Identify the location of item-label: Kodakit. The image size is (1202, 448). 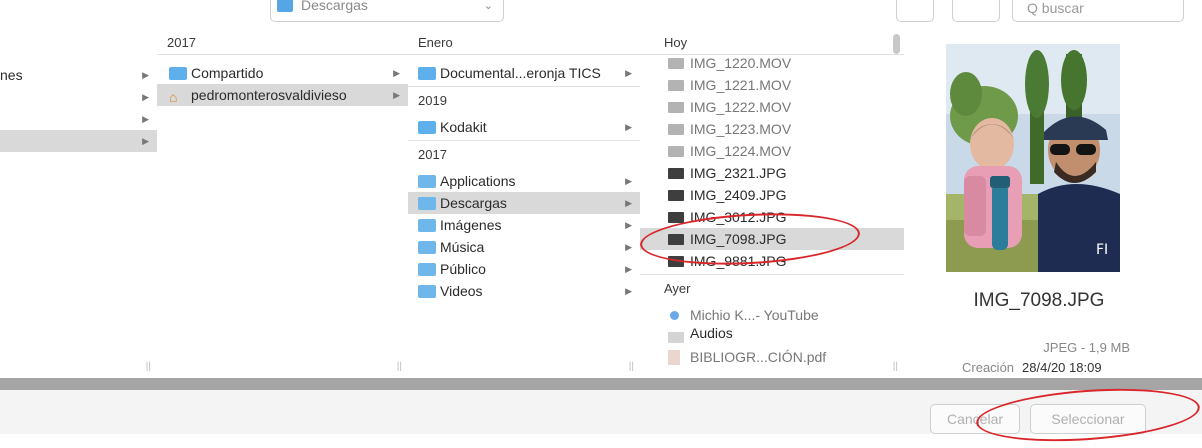
(463, 127).